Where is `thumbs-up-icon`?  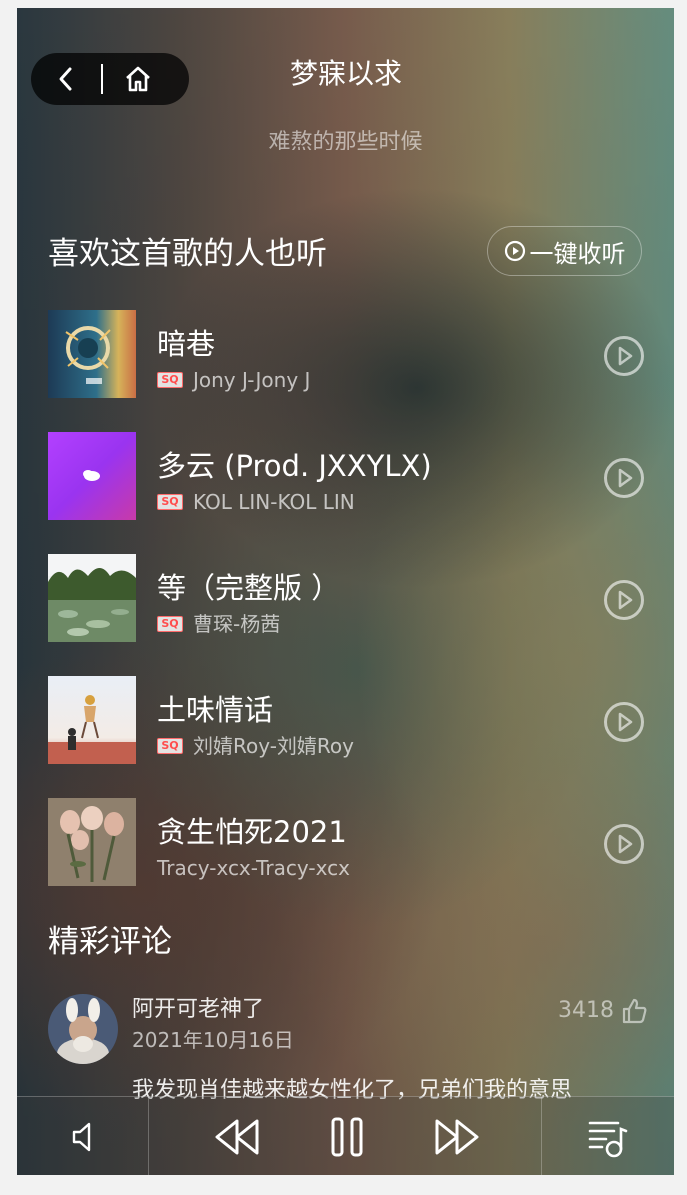 thumbs-up-icon is located at coordinates (634, 1011).